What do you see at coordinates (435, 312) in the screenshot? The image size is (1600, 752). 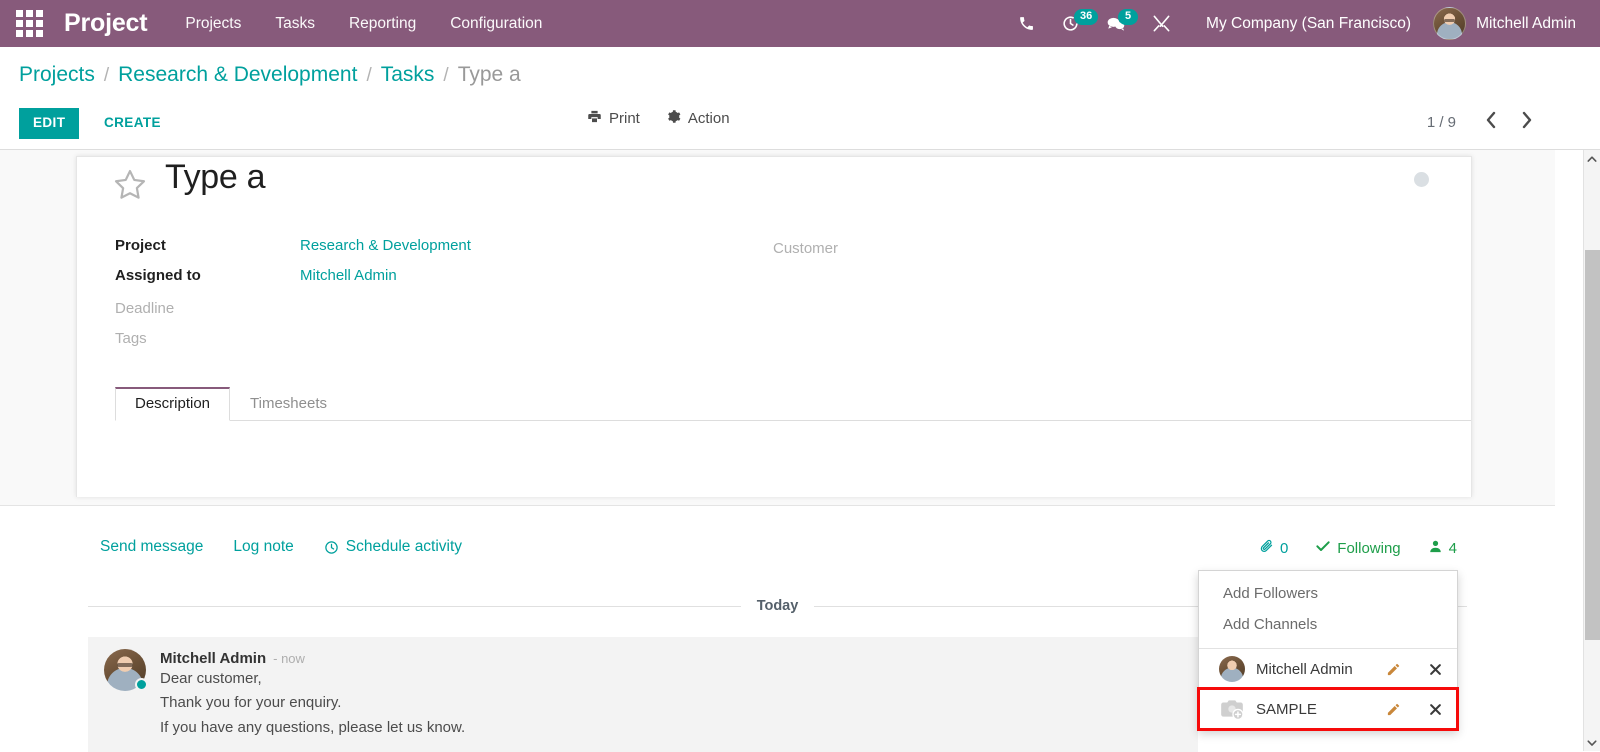 I see `field-deadline: Deadline` at bounding box center [435, 312].